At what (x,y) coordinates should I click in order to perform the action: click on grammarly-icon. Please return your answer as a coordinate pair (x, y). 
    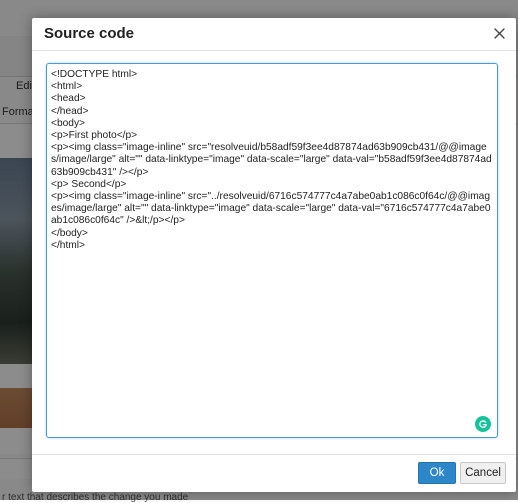
    Looking at the image, I should click on (483, 424).